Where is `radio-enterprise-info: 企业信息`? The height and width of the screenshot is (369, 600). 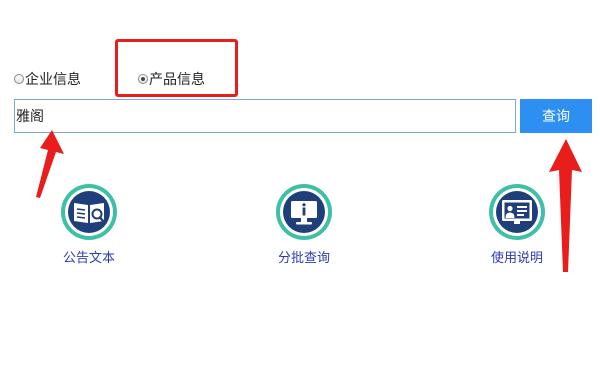 radio-enterprise-info: 企业信息 is located at coordinates (47, 79).